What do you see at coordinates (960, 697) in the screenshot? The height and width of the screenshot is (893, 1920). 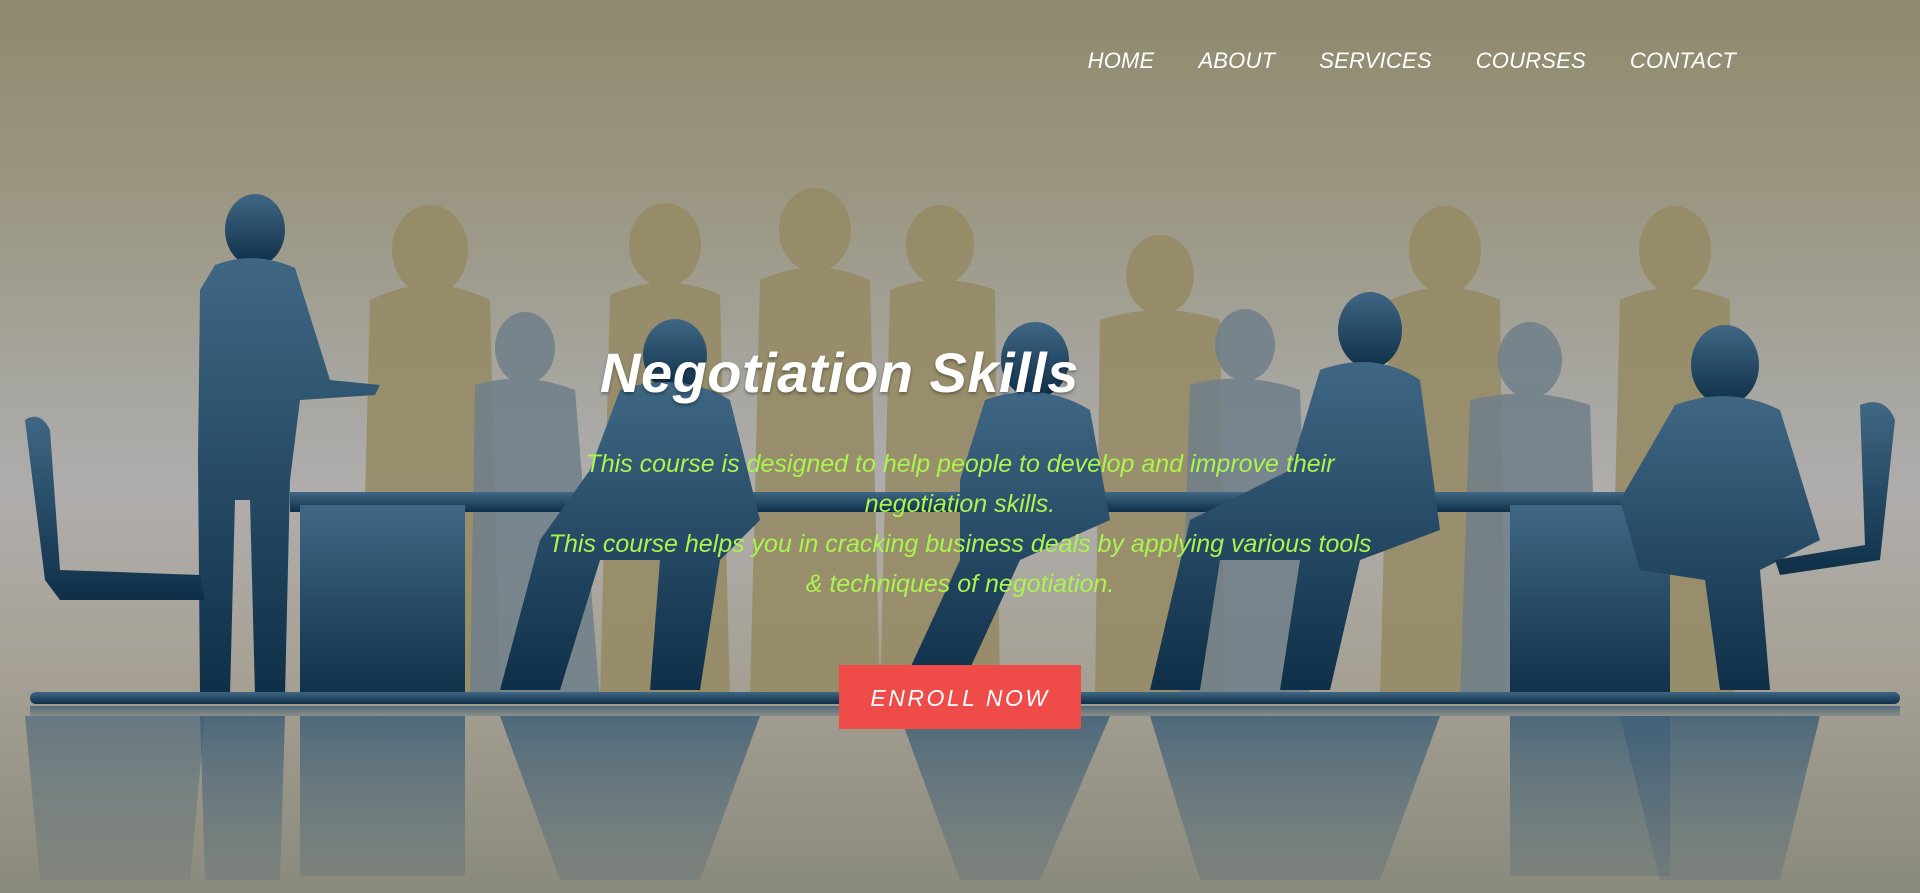 I see `enroll-now-button: ENROLL NOW` at bounding box center [960, 697].